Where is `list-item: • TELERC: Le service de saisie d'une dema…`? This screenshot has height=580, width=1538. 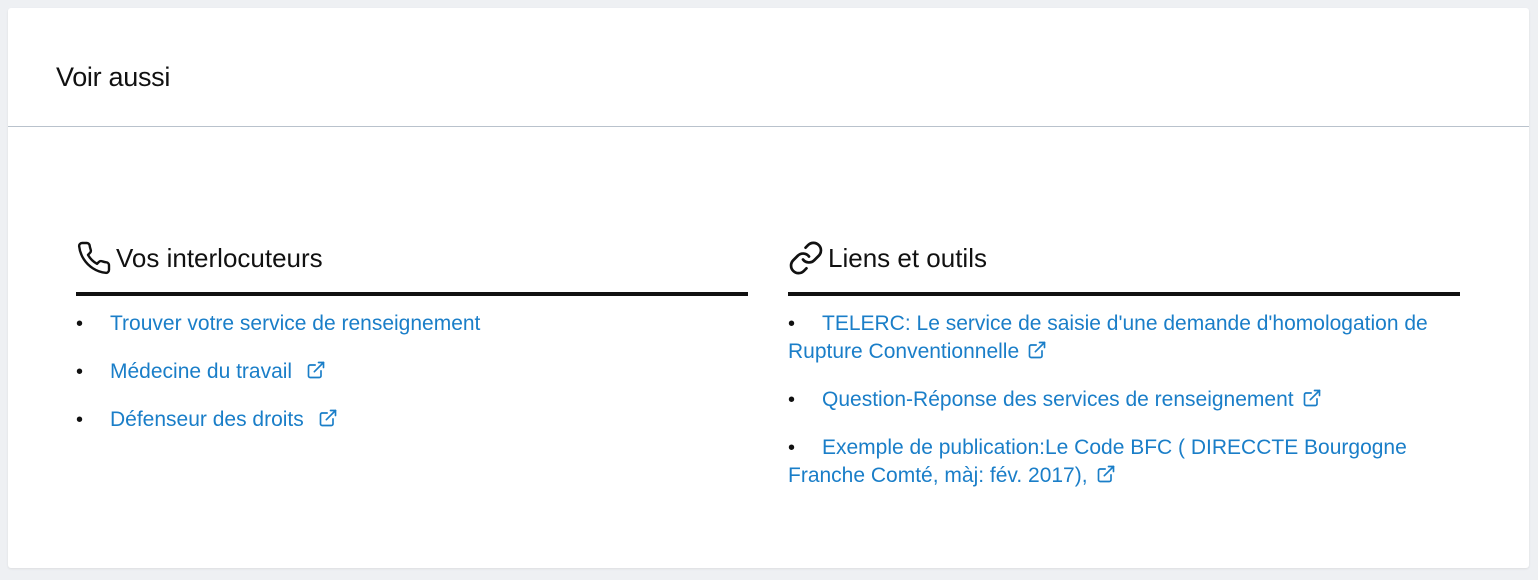
list-item: • TELERC: Le service de saisie d'une dema… is located at coordinates (1124, 338).